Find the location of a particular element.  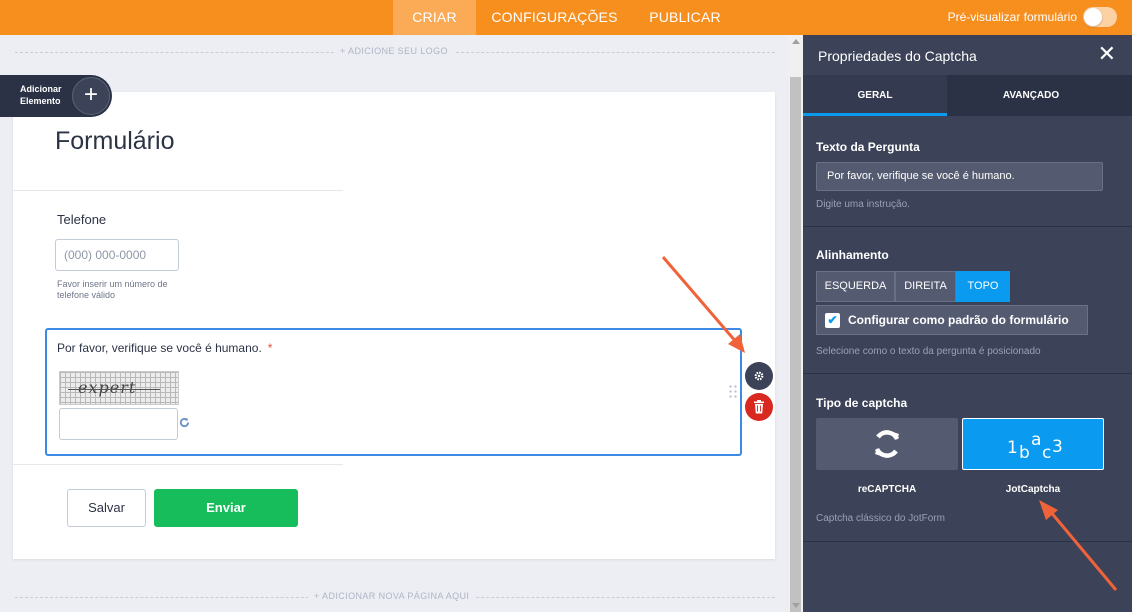

svg-text: 1 is located at coordinates (1012, 448).